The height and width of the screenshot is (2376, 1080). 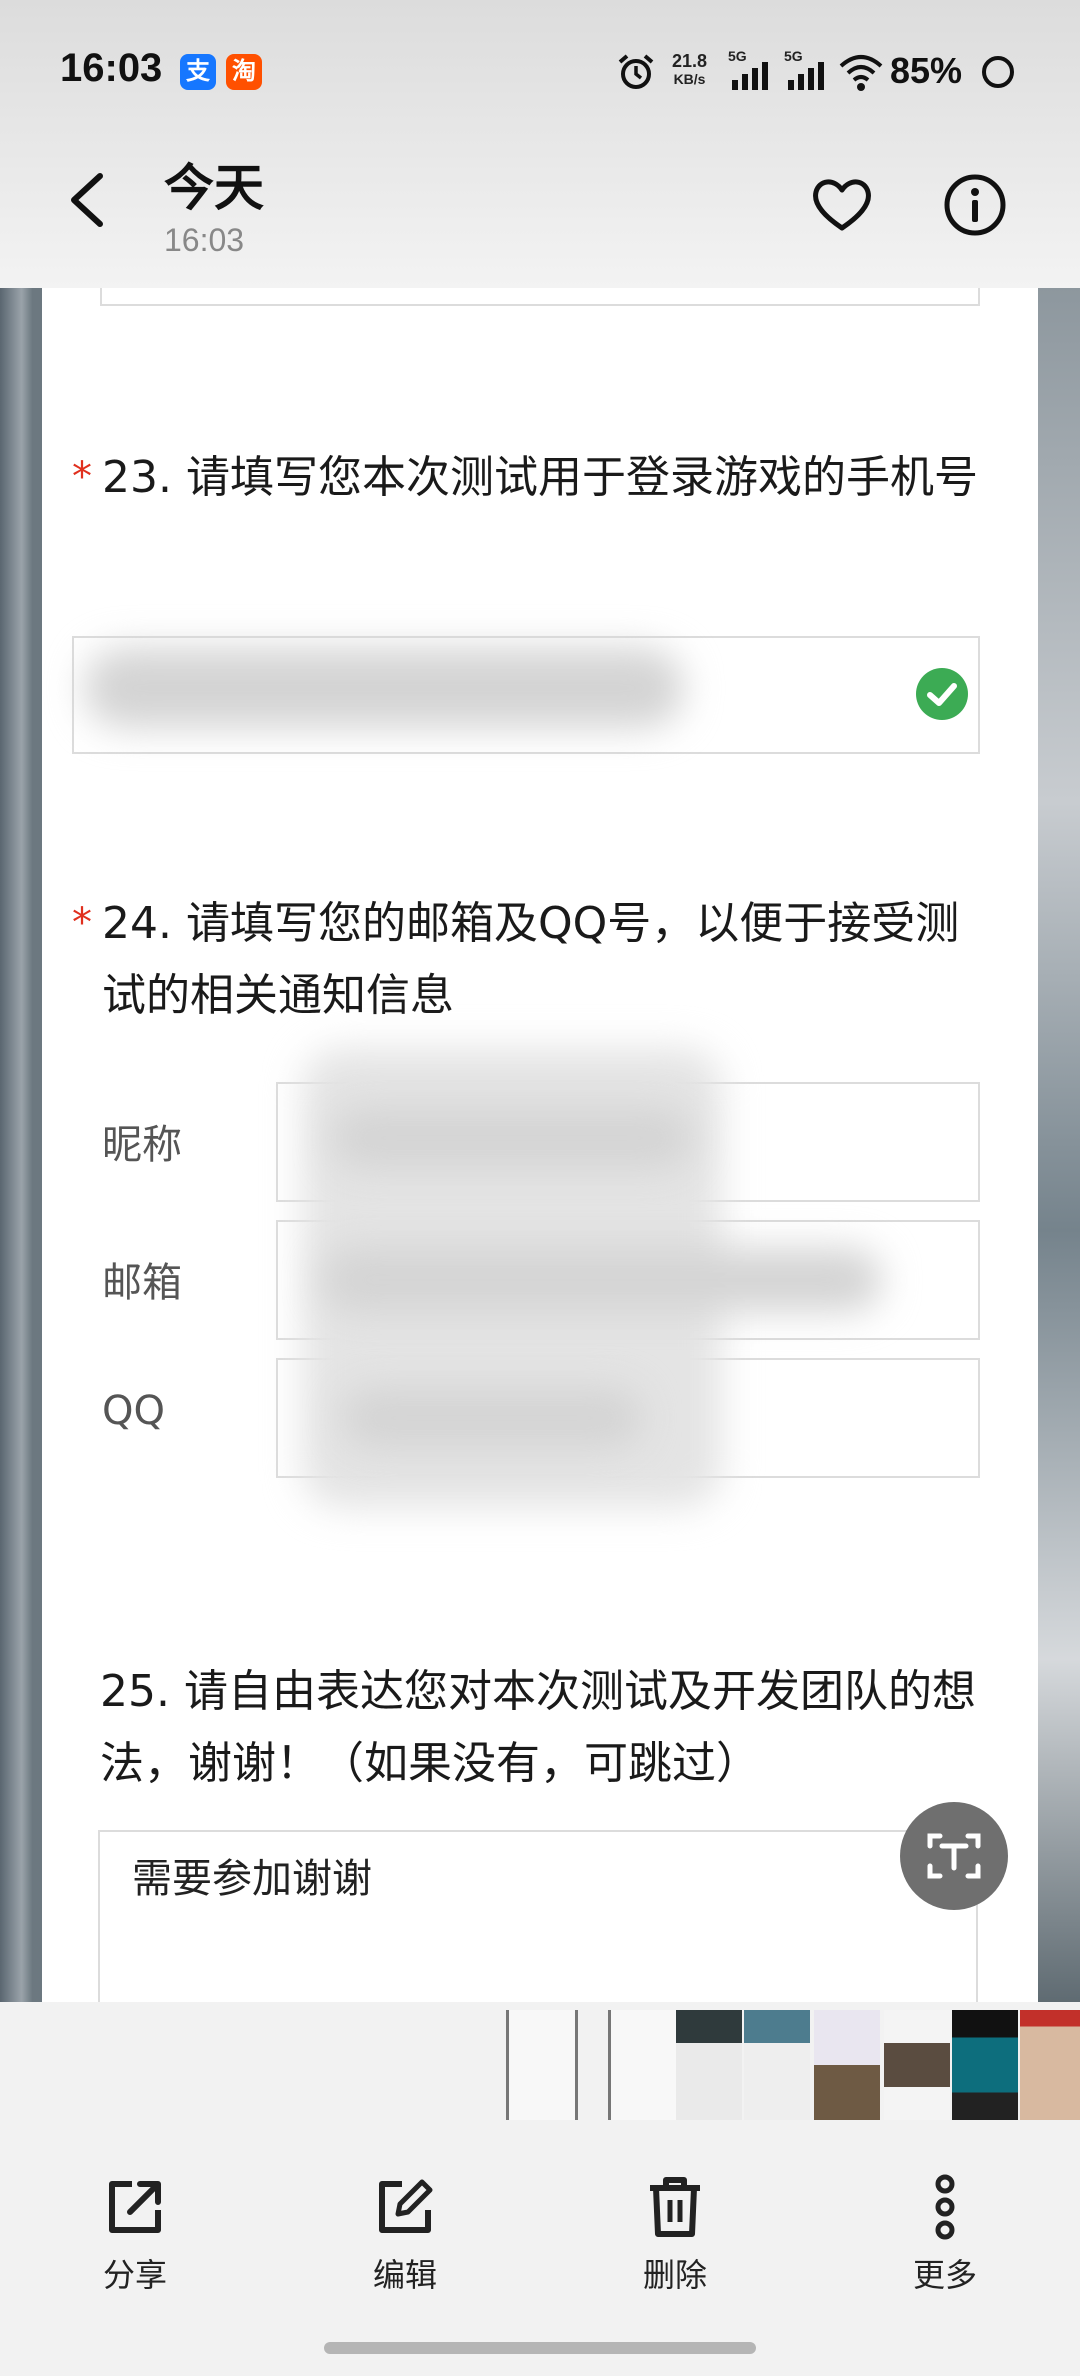 I want to click on bottom-action-bar: 分享 编辑 删除 更多, so click(x=540, y=2256).